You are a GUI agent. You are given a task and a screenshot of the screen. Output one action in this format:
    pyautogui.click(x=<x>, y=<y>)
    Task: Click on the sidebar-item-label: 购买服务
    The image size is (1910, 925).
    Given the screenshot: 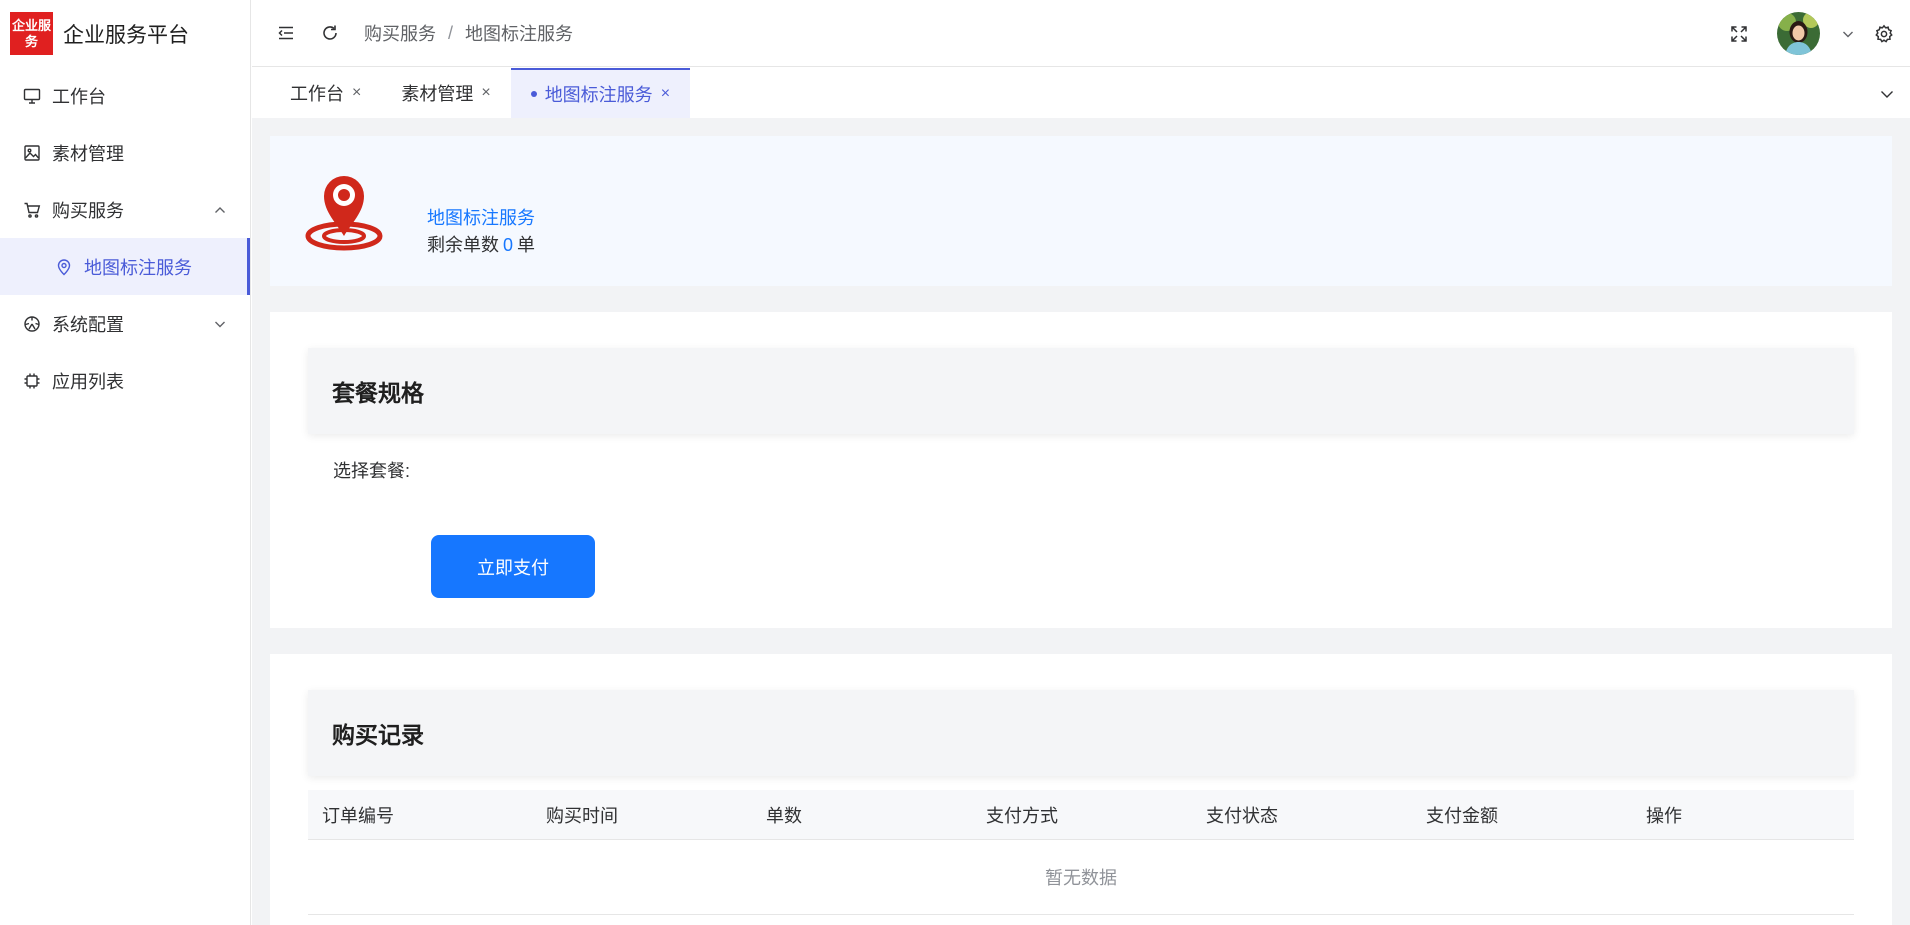 What is the action you would take?
    pyautogui.click(x=88, y=210)
    